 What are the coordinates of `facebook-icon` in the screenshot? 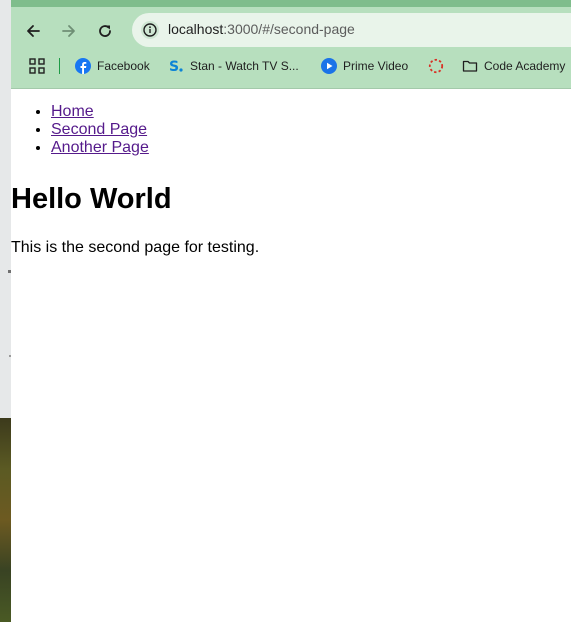 It's located at (83, 66).